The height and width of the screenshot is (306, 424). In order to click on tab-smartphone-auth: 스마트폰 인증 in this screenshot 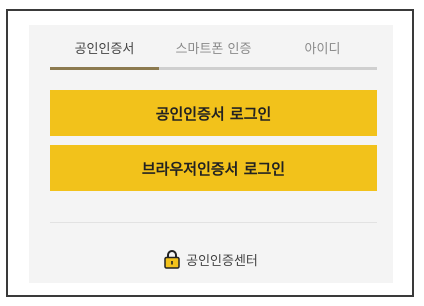, I will do `click(213, 47)`.